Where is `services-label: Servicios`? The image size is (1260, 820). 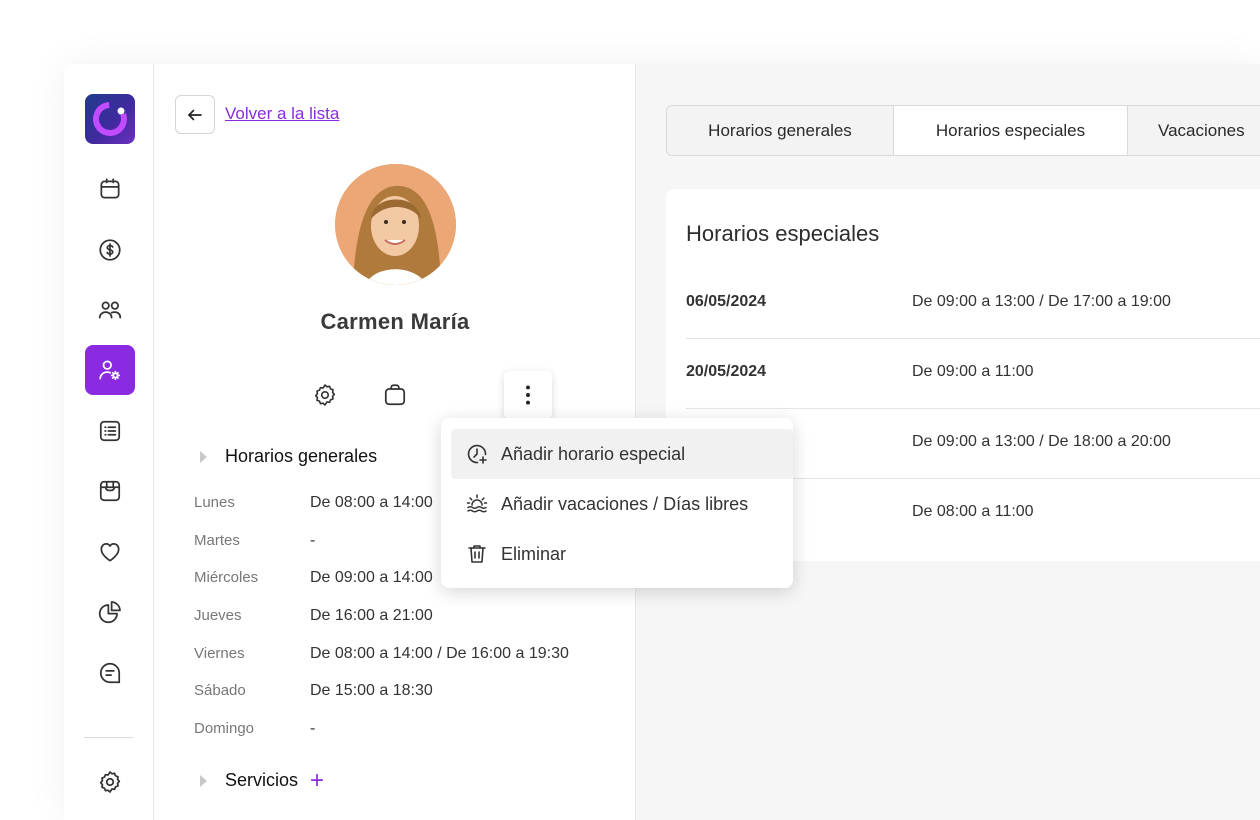
services-label: Servicios is located at coordinates (262, 780).